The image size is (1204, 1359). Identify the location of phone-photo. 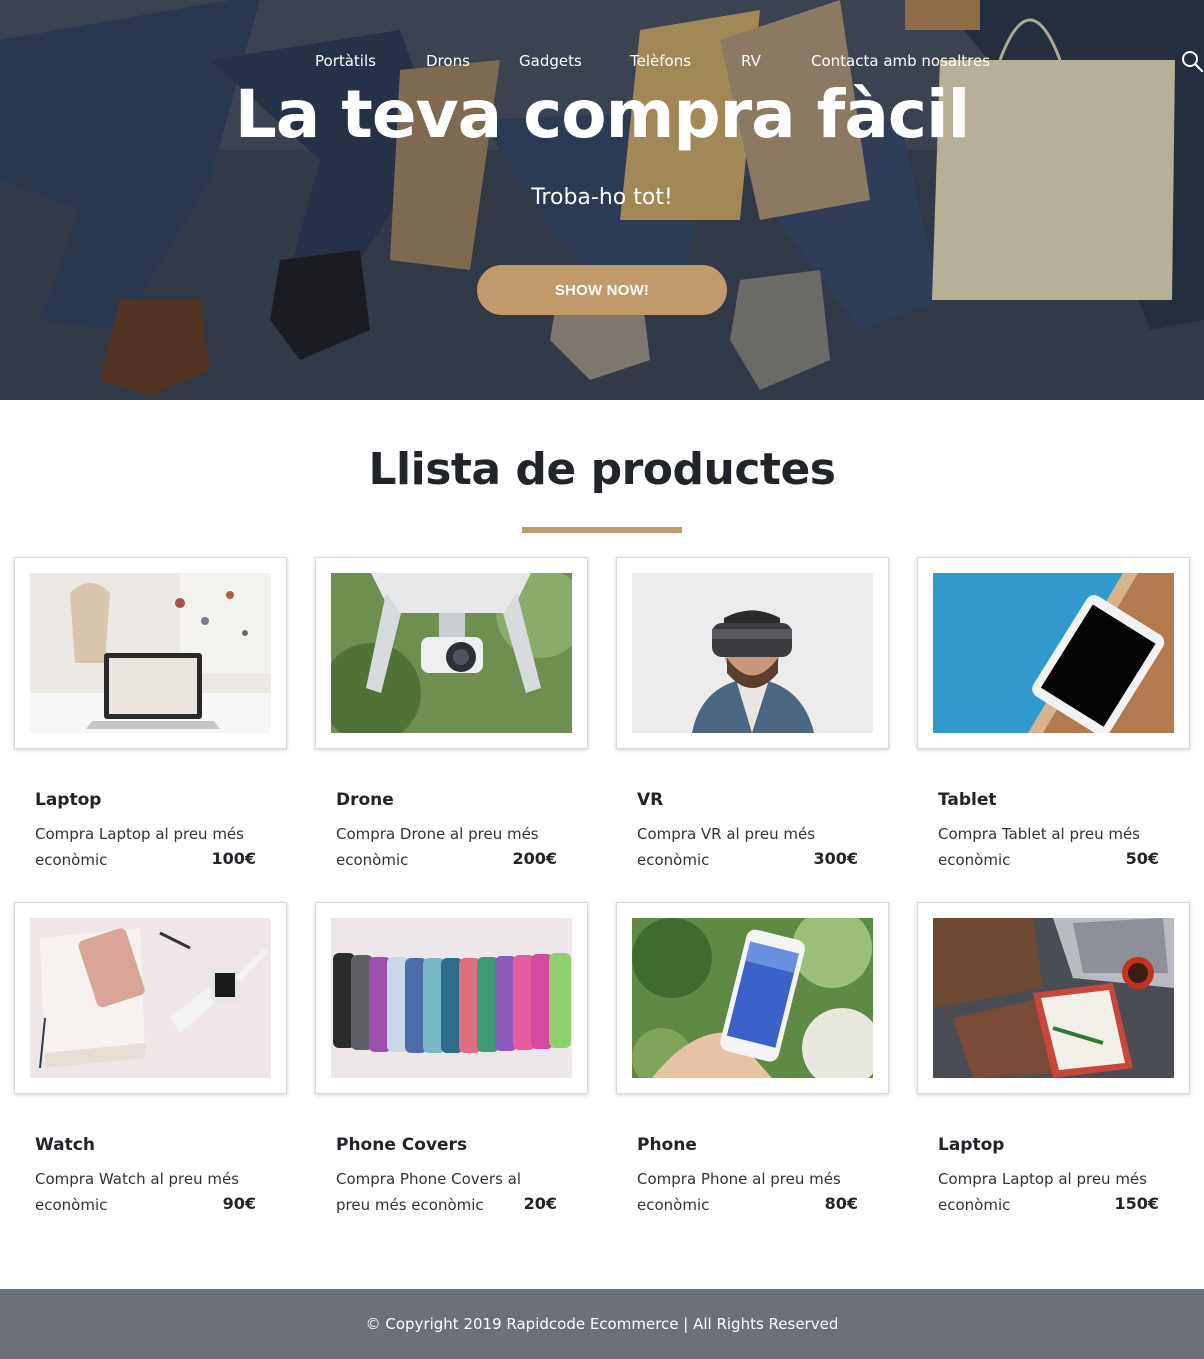
(752, 998).